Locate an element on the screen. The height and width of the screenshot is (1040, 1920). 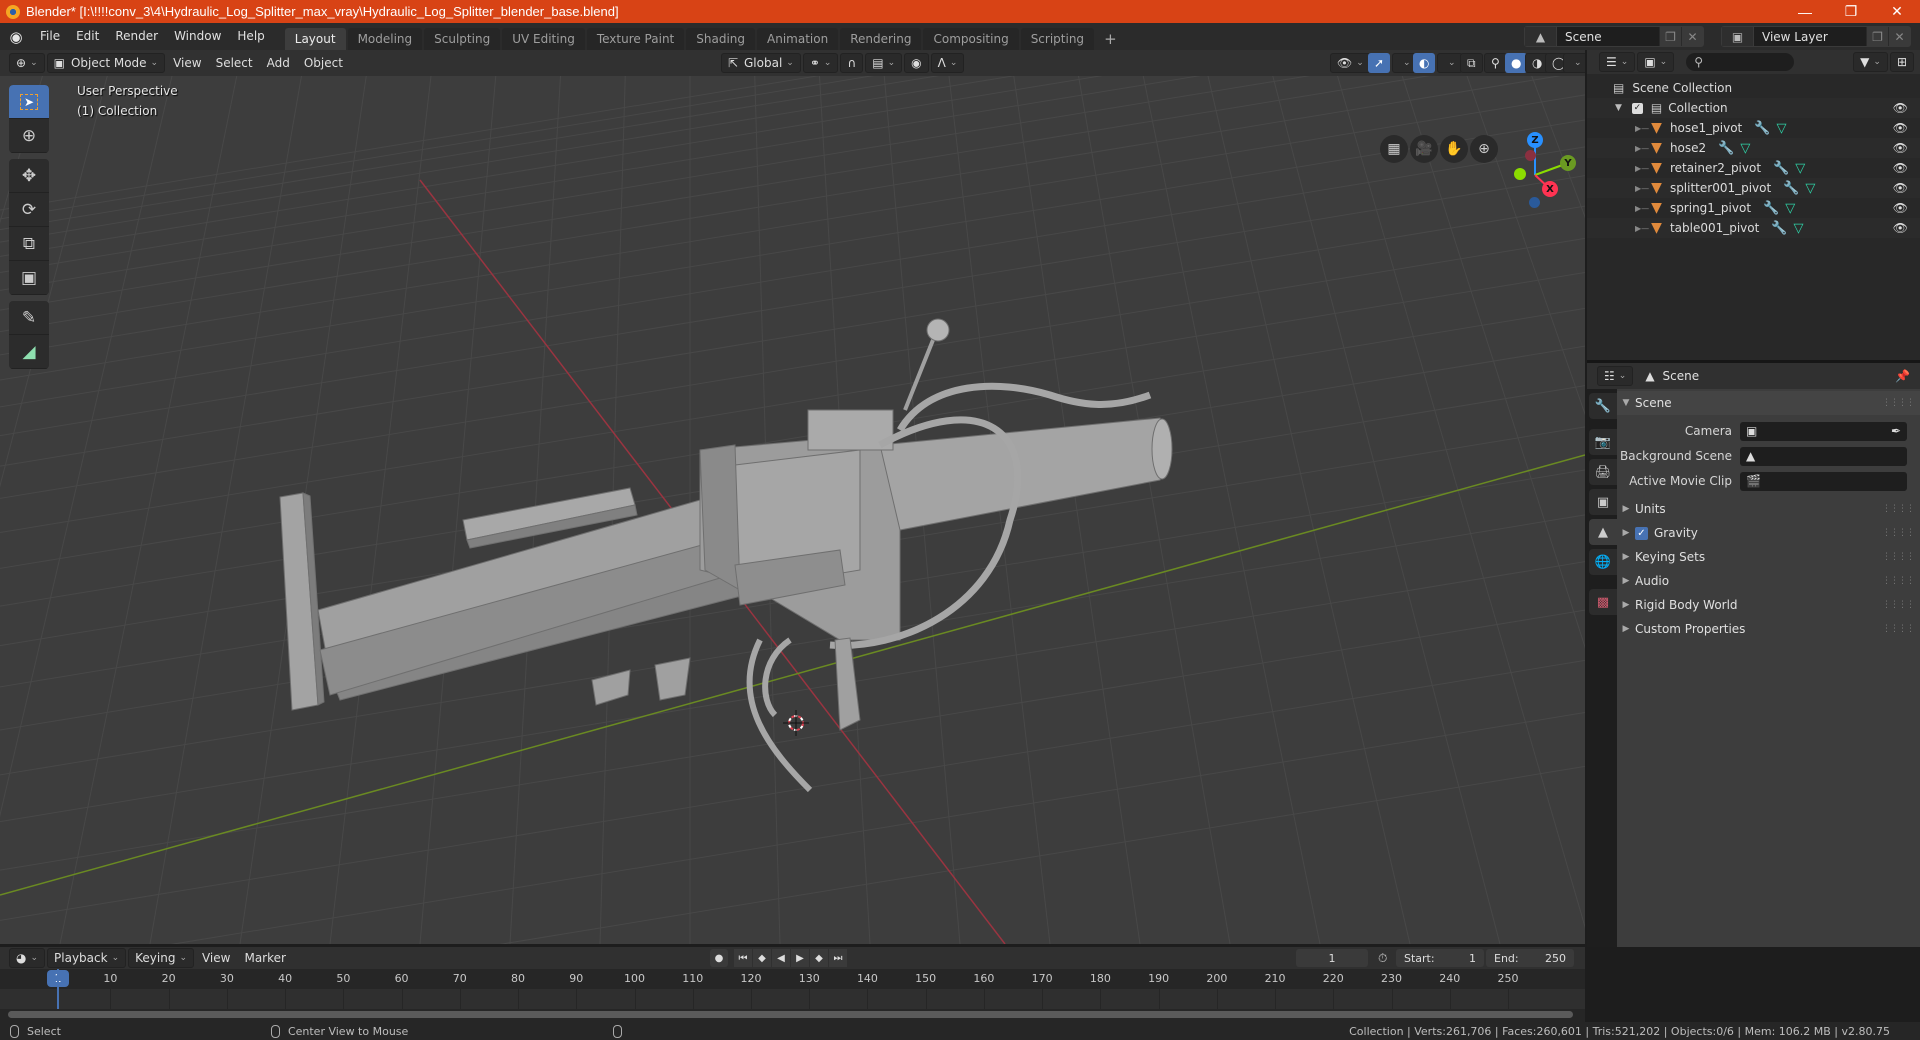
menu-window: Window is located at coordinates (197, 36).